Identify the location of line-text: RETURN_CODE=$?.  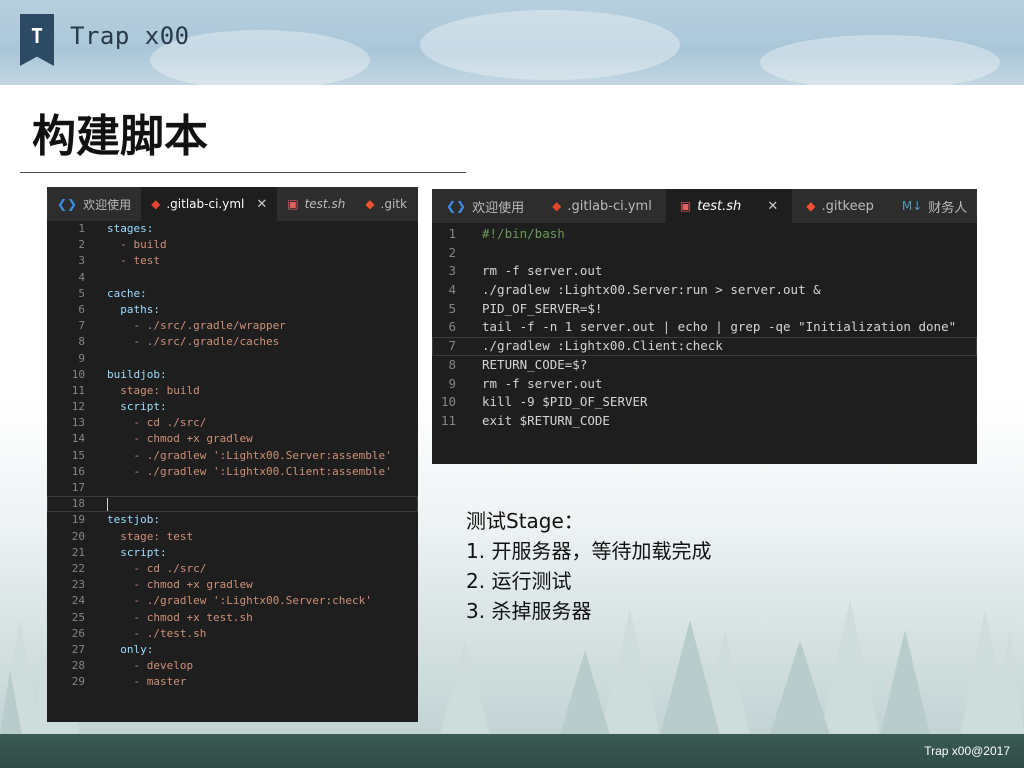
(535, 364).